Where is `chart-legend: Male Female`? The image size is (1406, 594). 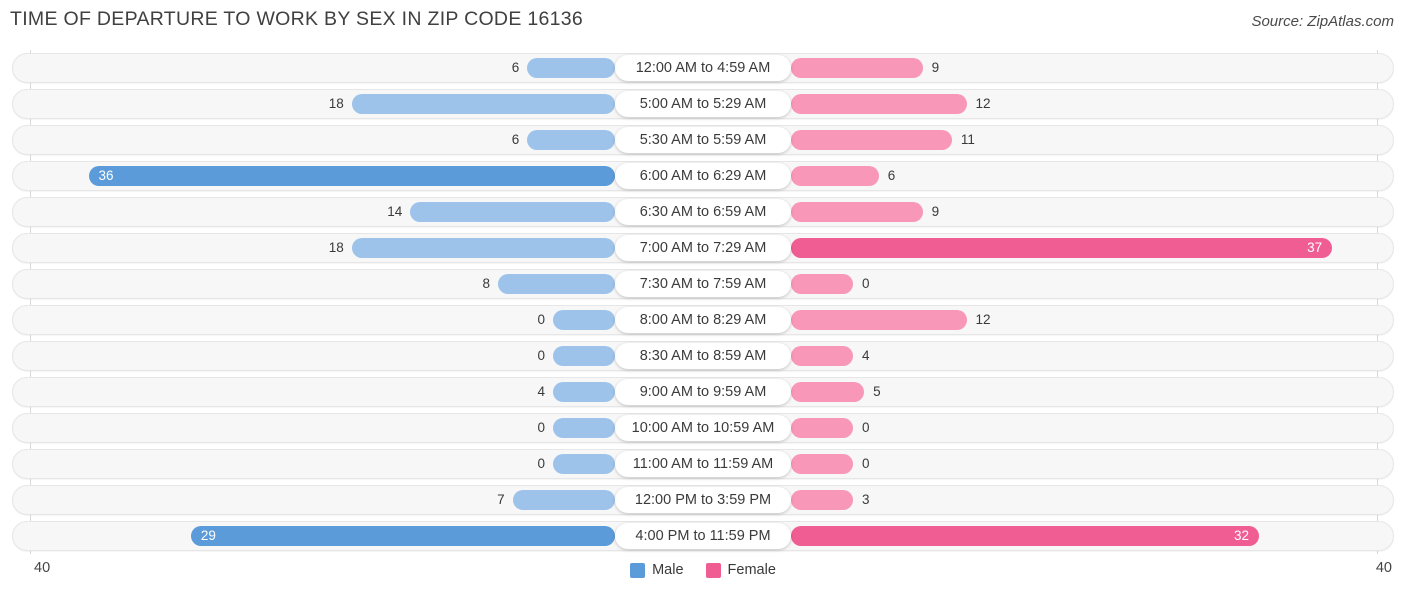
chart-legend: Male Female is located at coordinates (703, 570).